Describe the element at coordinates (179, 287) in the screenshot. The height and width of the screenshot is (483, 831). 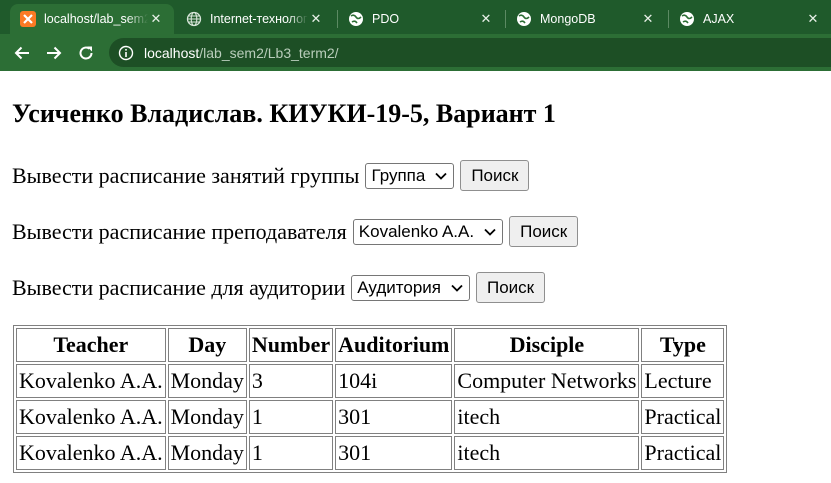
I see `auditorium-search-label: Вывести расписание для аудитории` at that location.